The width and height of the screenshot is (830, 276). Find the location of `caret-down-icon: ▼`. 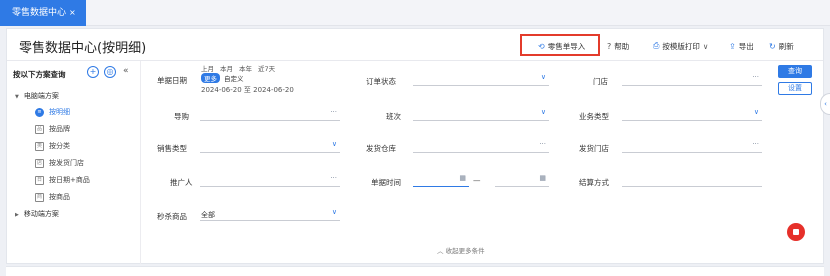

caret-down-icon: ▼ is located at coordinates (17, 97).